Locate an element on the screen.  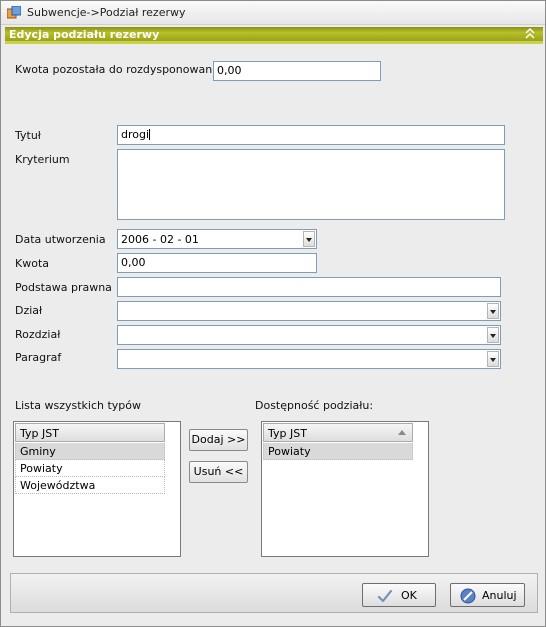
cancel-icon is located at coordinates (468, 596).